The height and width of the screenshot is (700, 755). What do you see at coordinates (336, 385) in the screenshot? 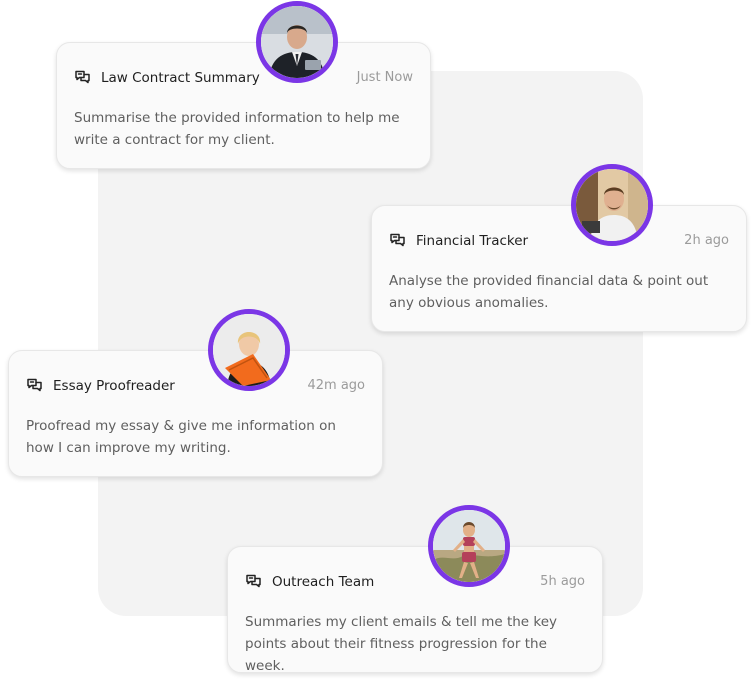
I see `card-timestamp: 42m ago` at bounding box center [336, 385].